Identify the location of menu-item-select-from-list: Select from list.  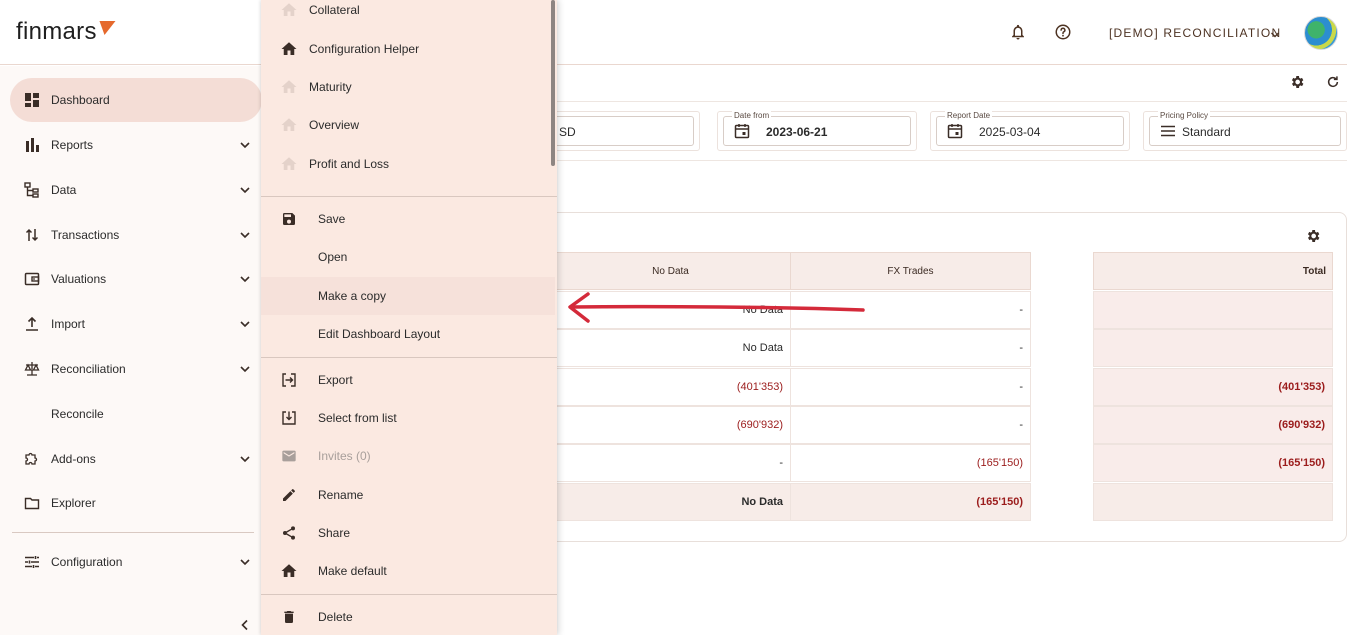
(408, 418).